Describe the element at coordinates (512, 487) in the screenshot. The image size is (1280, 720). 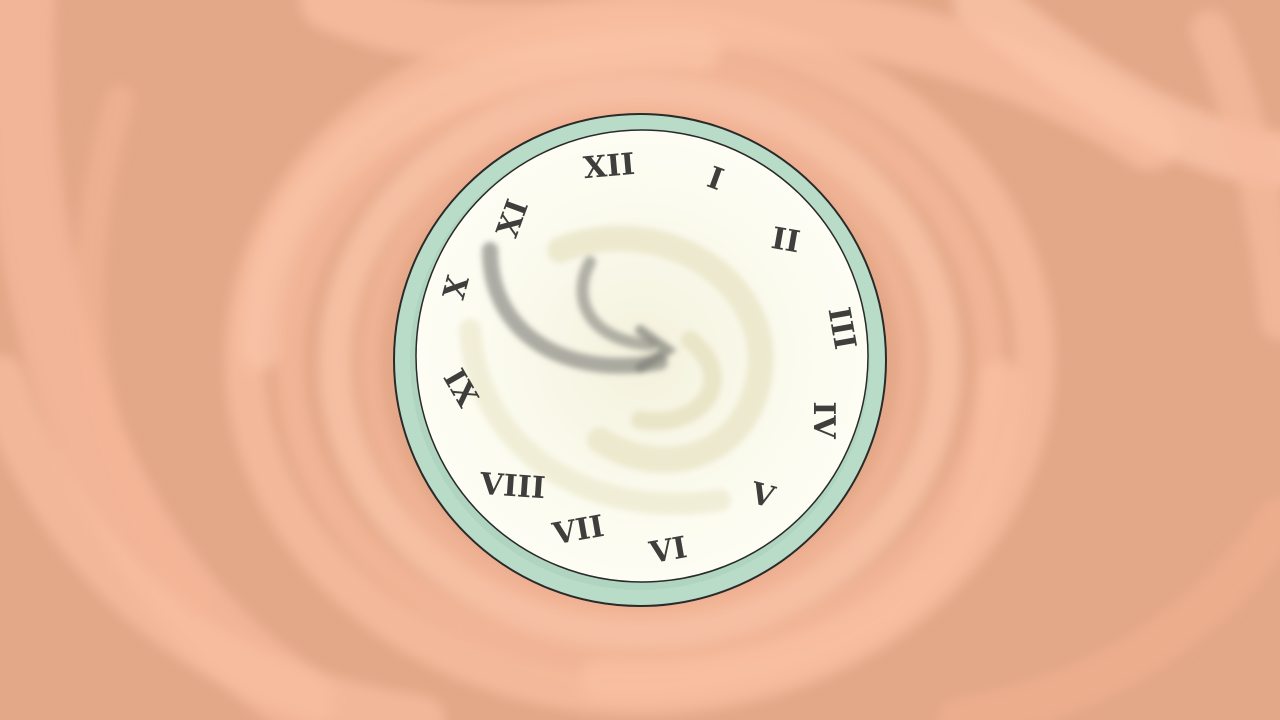
I see `numeral-viii: VIII` at that location.